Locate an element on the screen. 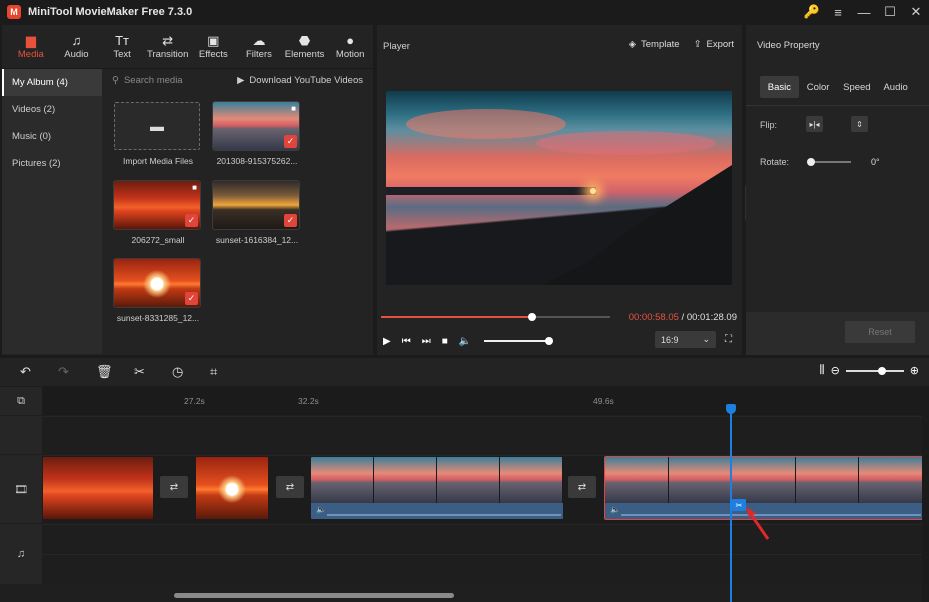 This screenshot has width=929, height=602. divider is located at coordinates (837, 105).